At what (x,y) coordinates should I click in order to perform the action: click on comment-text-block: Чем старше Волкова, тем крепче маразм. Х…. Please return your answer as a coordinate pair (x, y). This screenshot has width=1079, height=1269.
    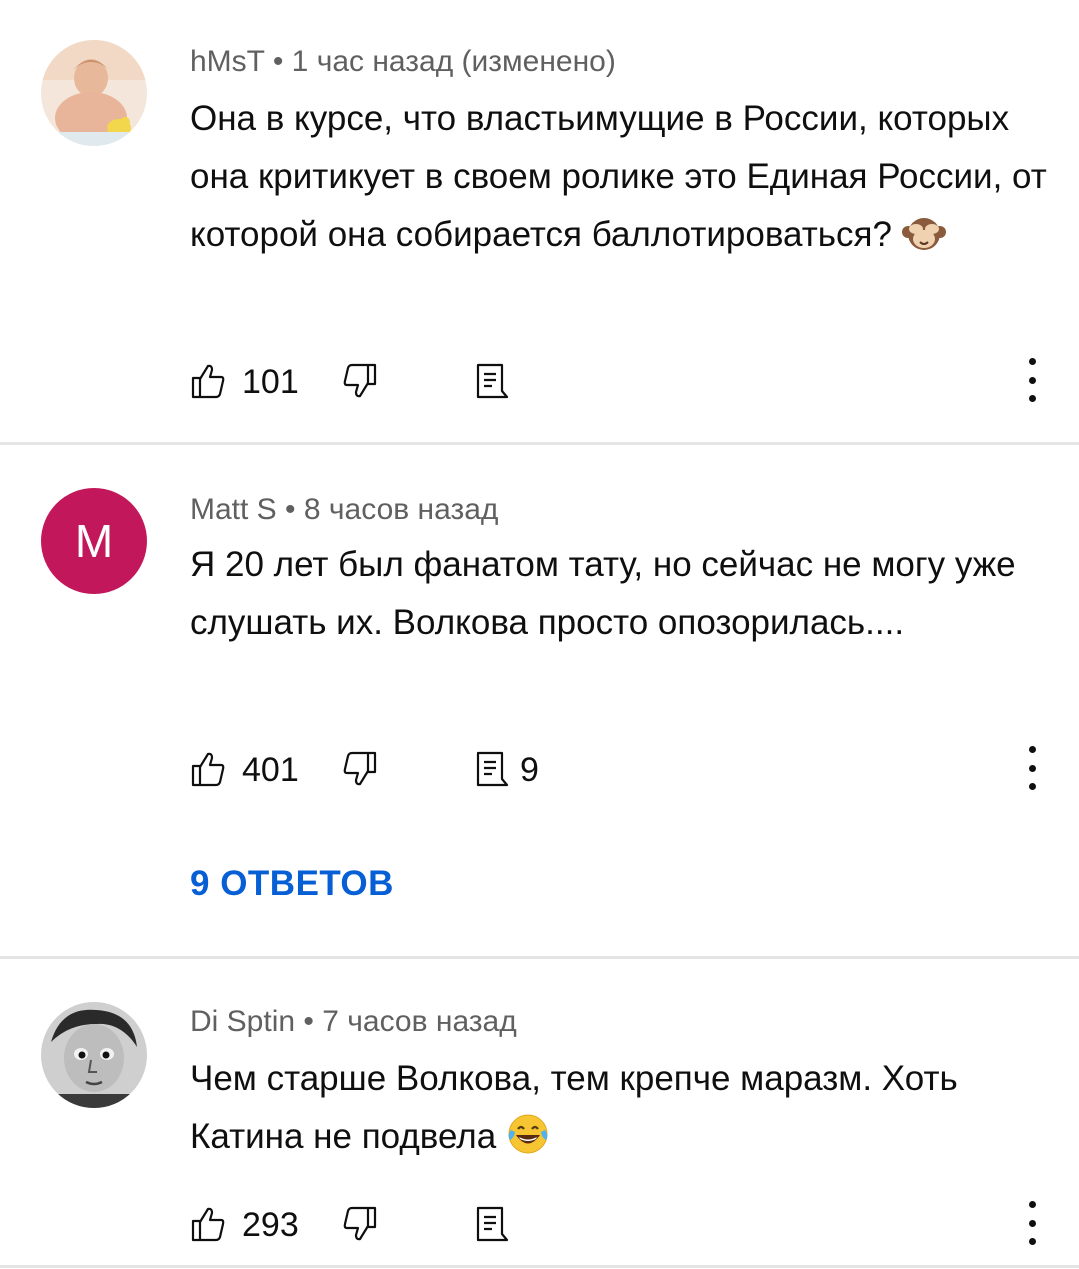
    Looking at the image, I should click on (620, 1108).